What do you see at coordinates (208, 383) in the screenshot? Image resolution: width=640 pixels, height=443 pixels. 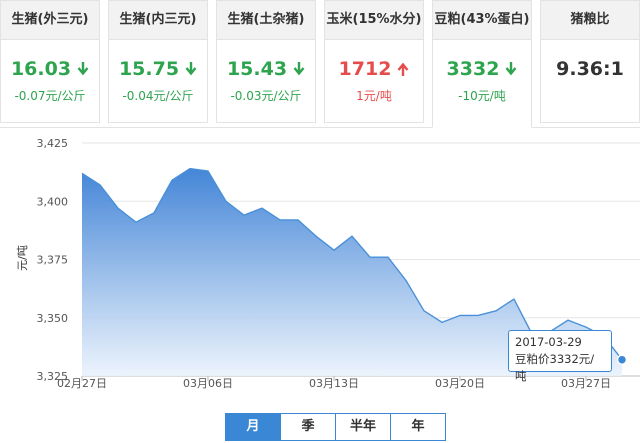 I see `x-tick-label: 03月06日` at bounding box center [208, 383].